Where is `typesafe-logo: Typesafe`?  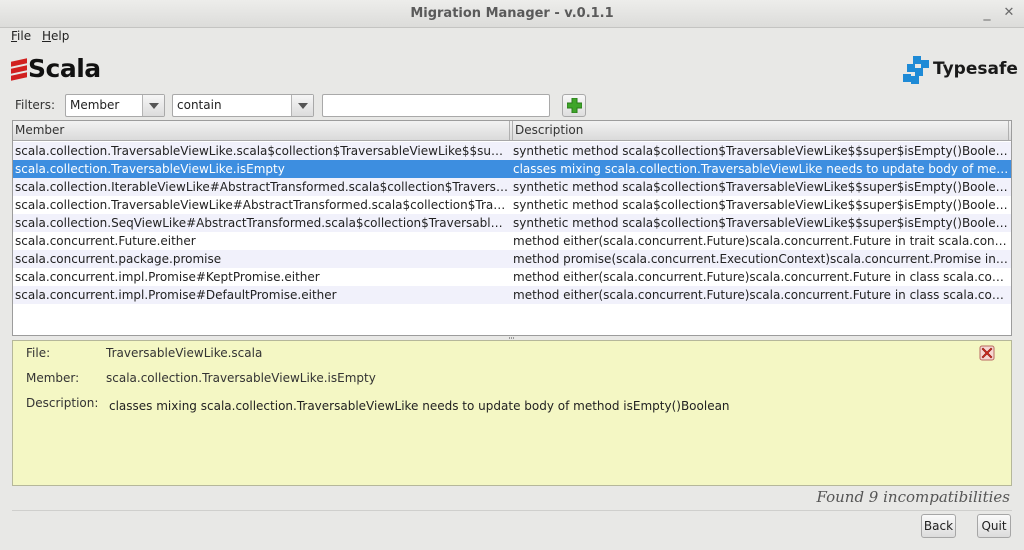 typesafe-logo: Typesafe is located at coordinates (960, 70).